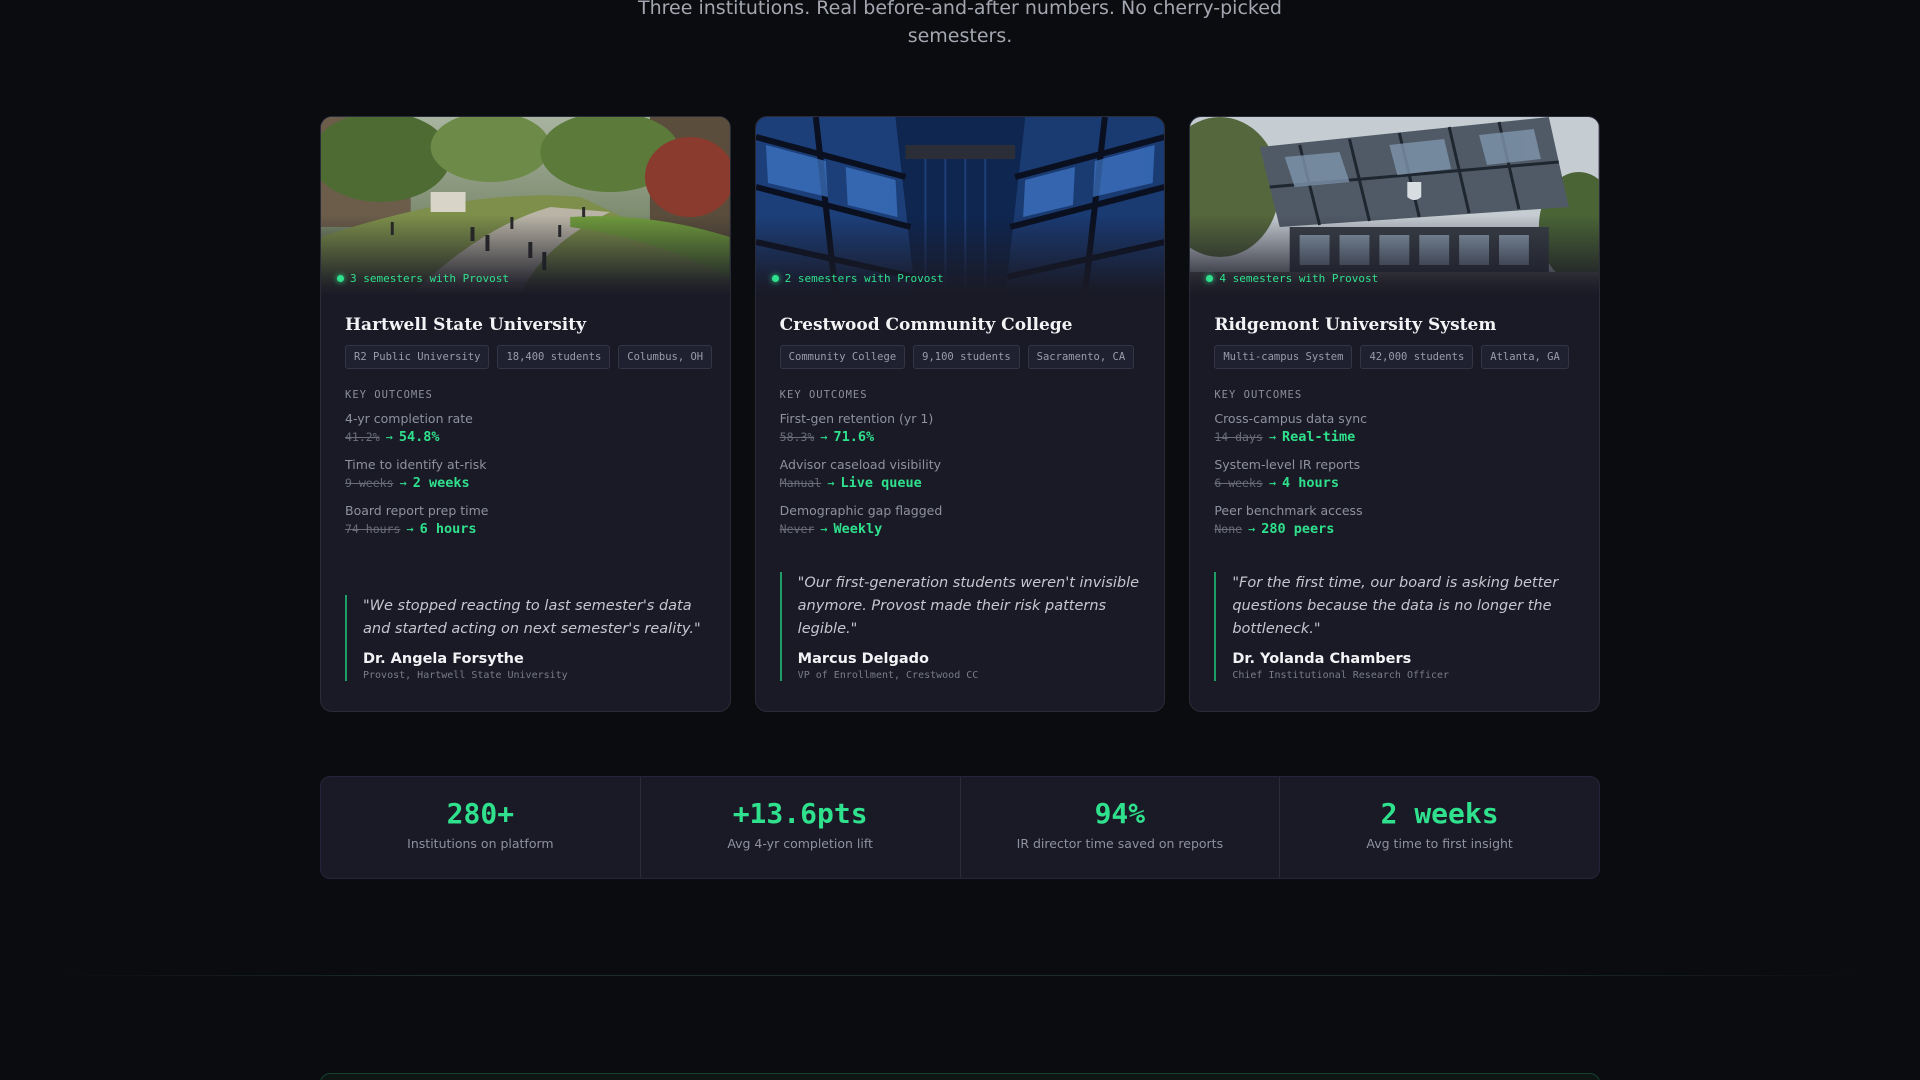 The image size is (1920, 1080). What do you see at coordinates (1439, 843) in the screenshot?
I see `stat-label: Avg time to first insight` at bounding box center [1439, 843].